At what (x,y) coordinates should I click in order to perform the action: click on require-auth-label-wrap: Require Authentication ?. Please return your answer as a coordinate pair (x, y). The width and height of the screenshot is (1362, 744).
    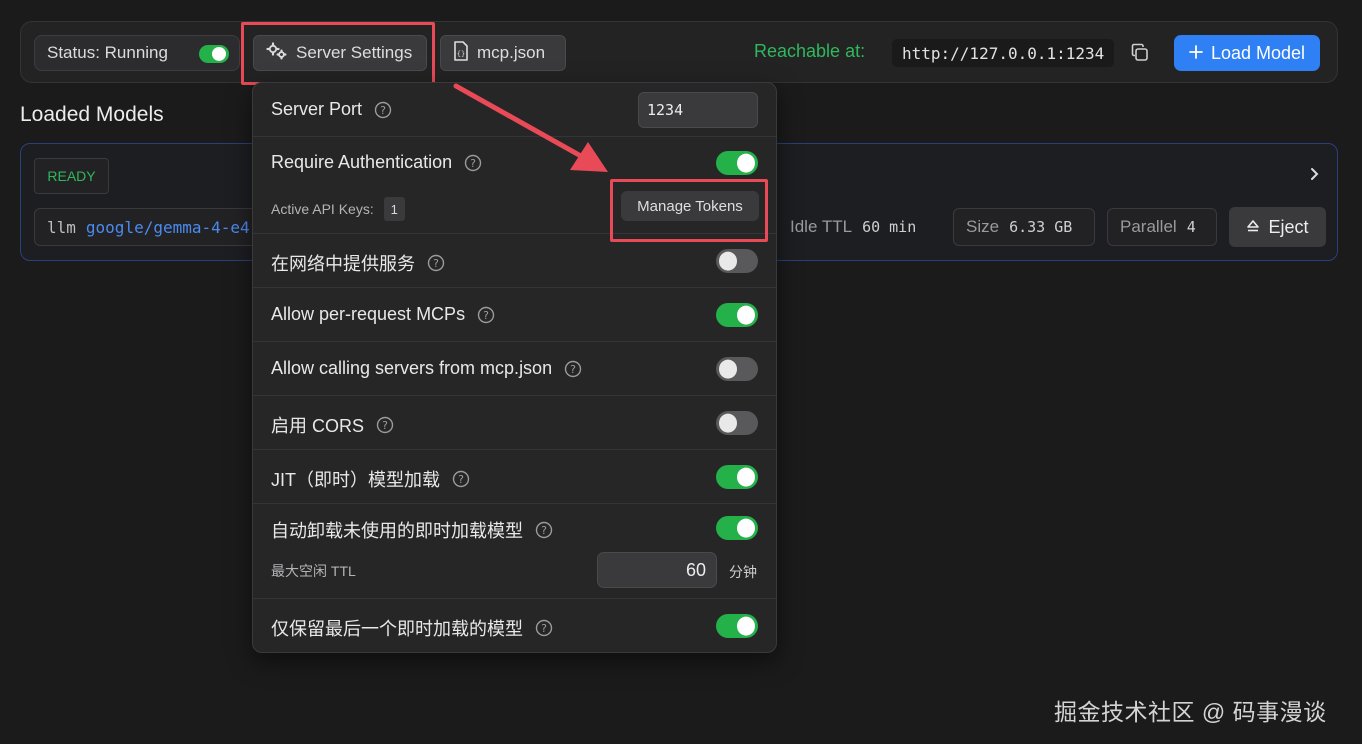
    Looking at the image, I should click on (376, 162).